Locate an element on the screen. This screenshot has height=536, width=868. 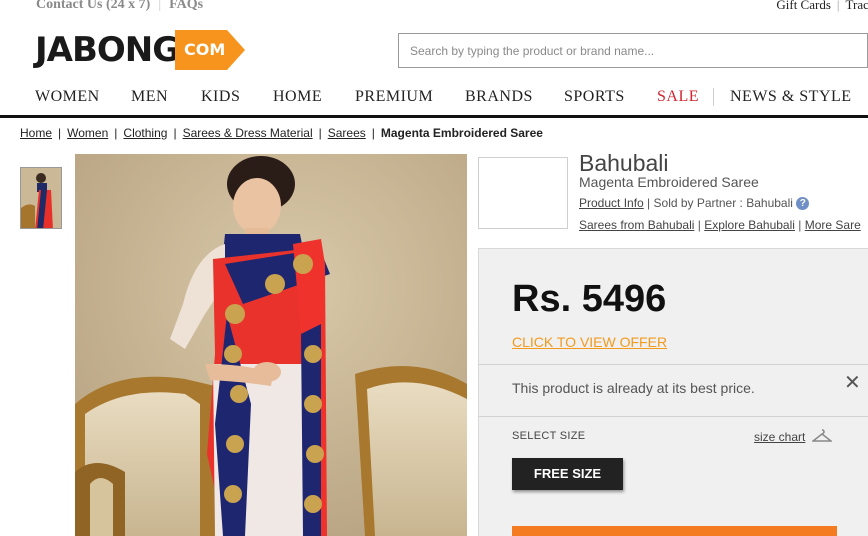
brand-logo-box is located at coordinates (523, 193).